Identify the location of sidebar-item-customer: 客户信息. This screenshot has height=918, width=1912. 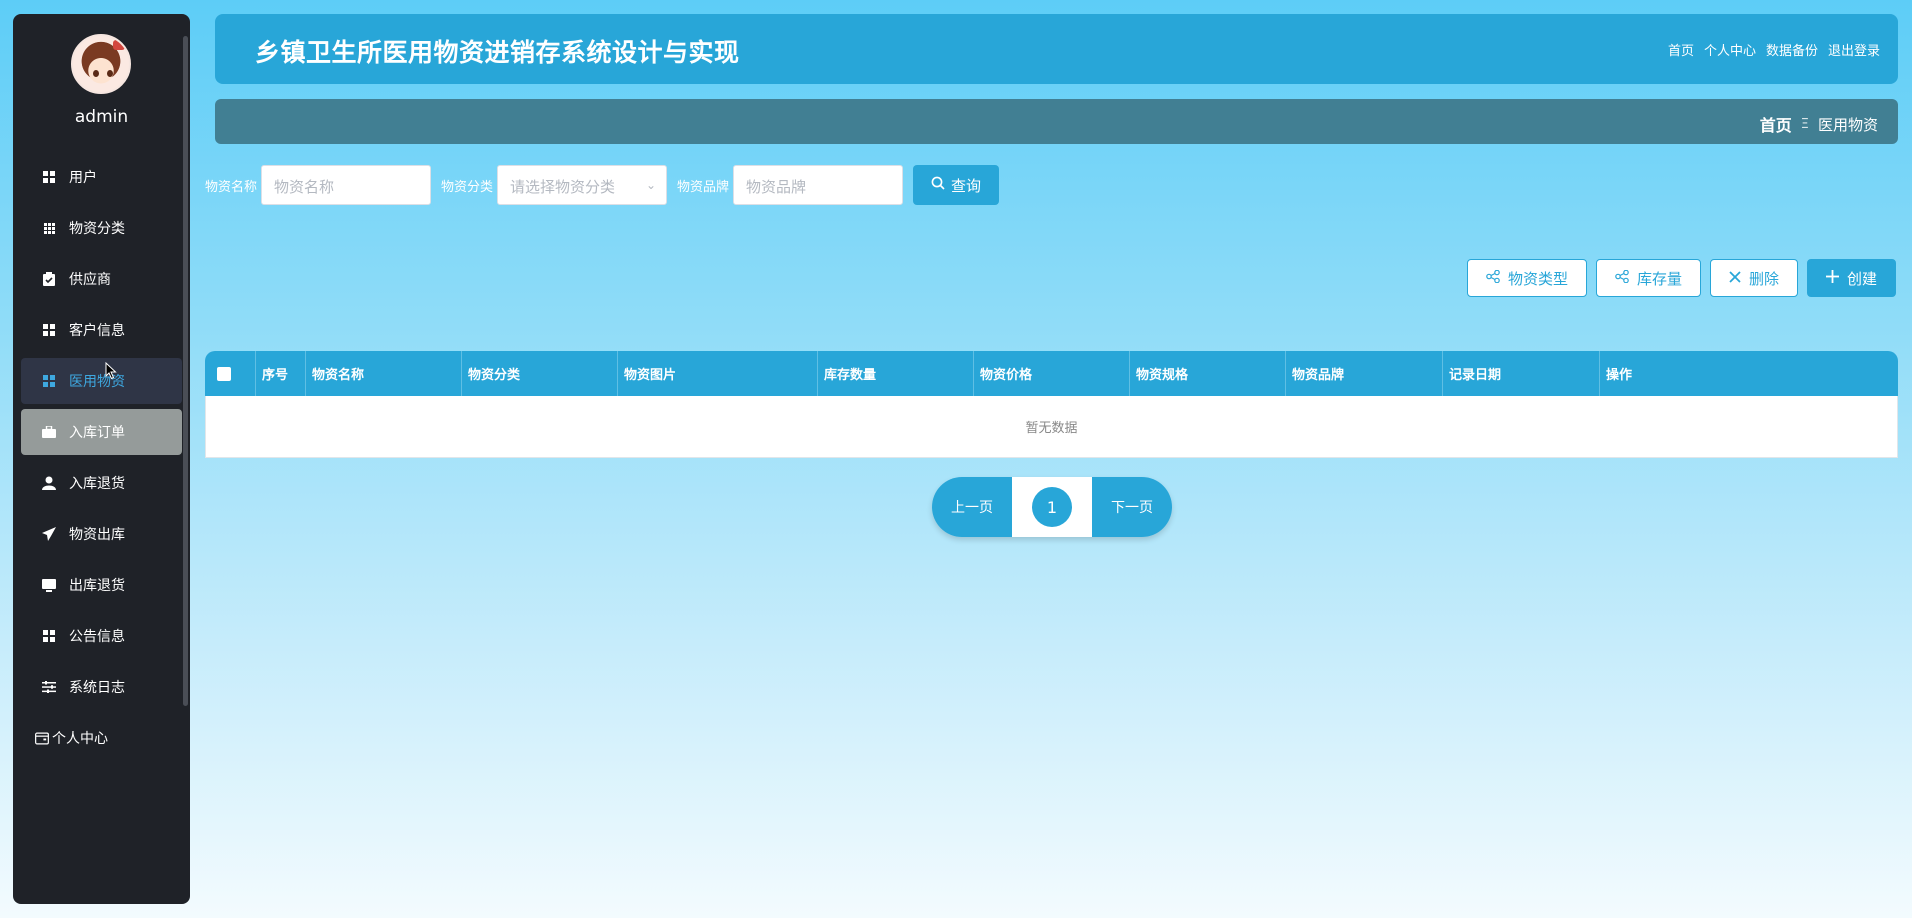
(101, 330).